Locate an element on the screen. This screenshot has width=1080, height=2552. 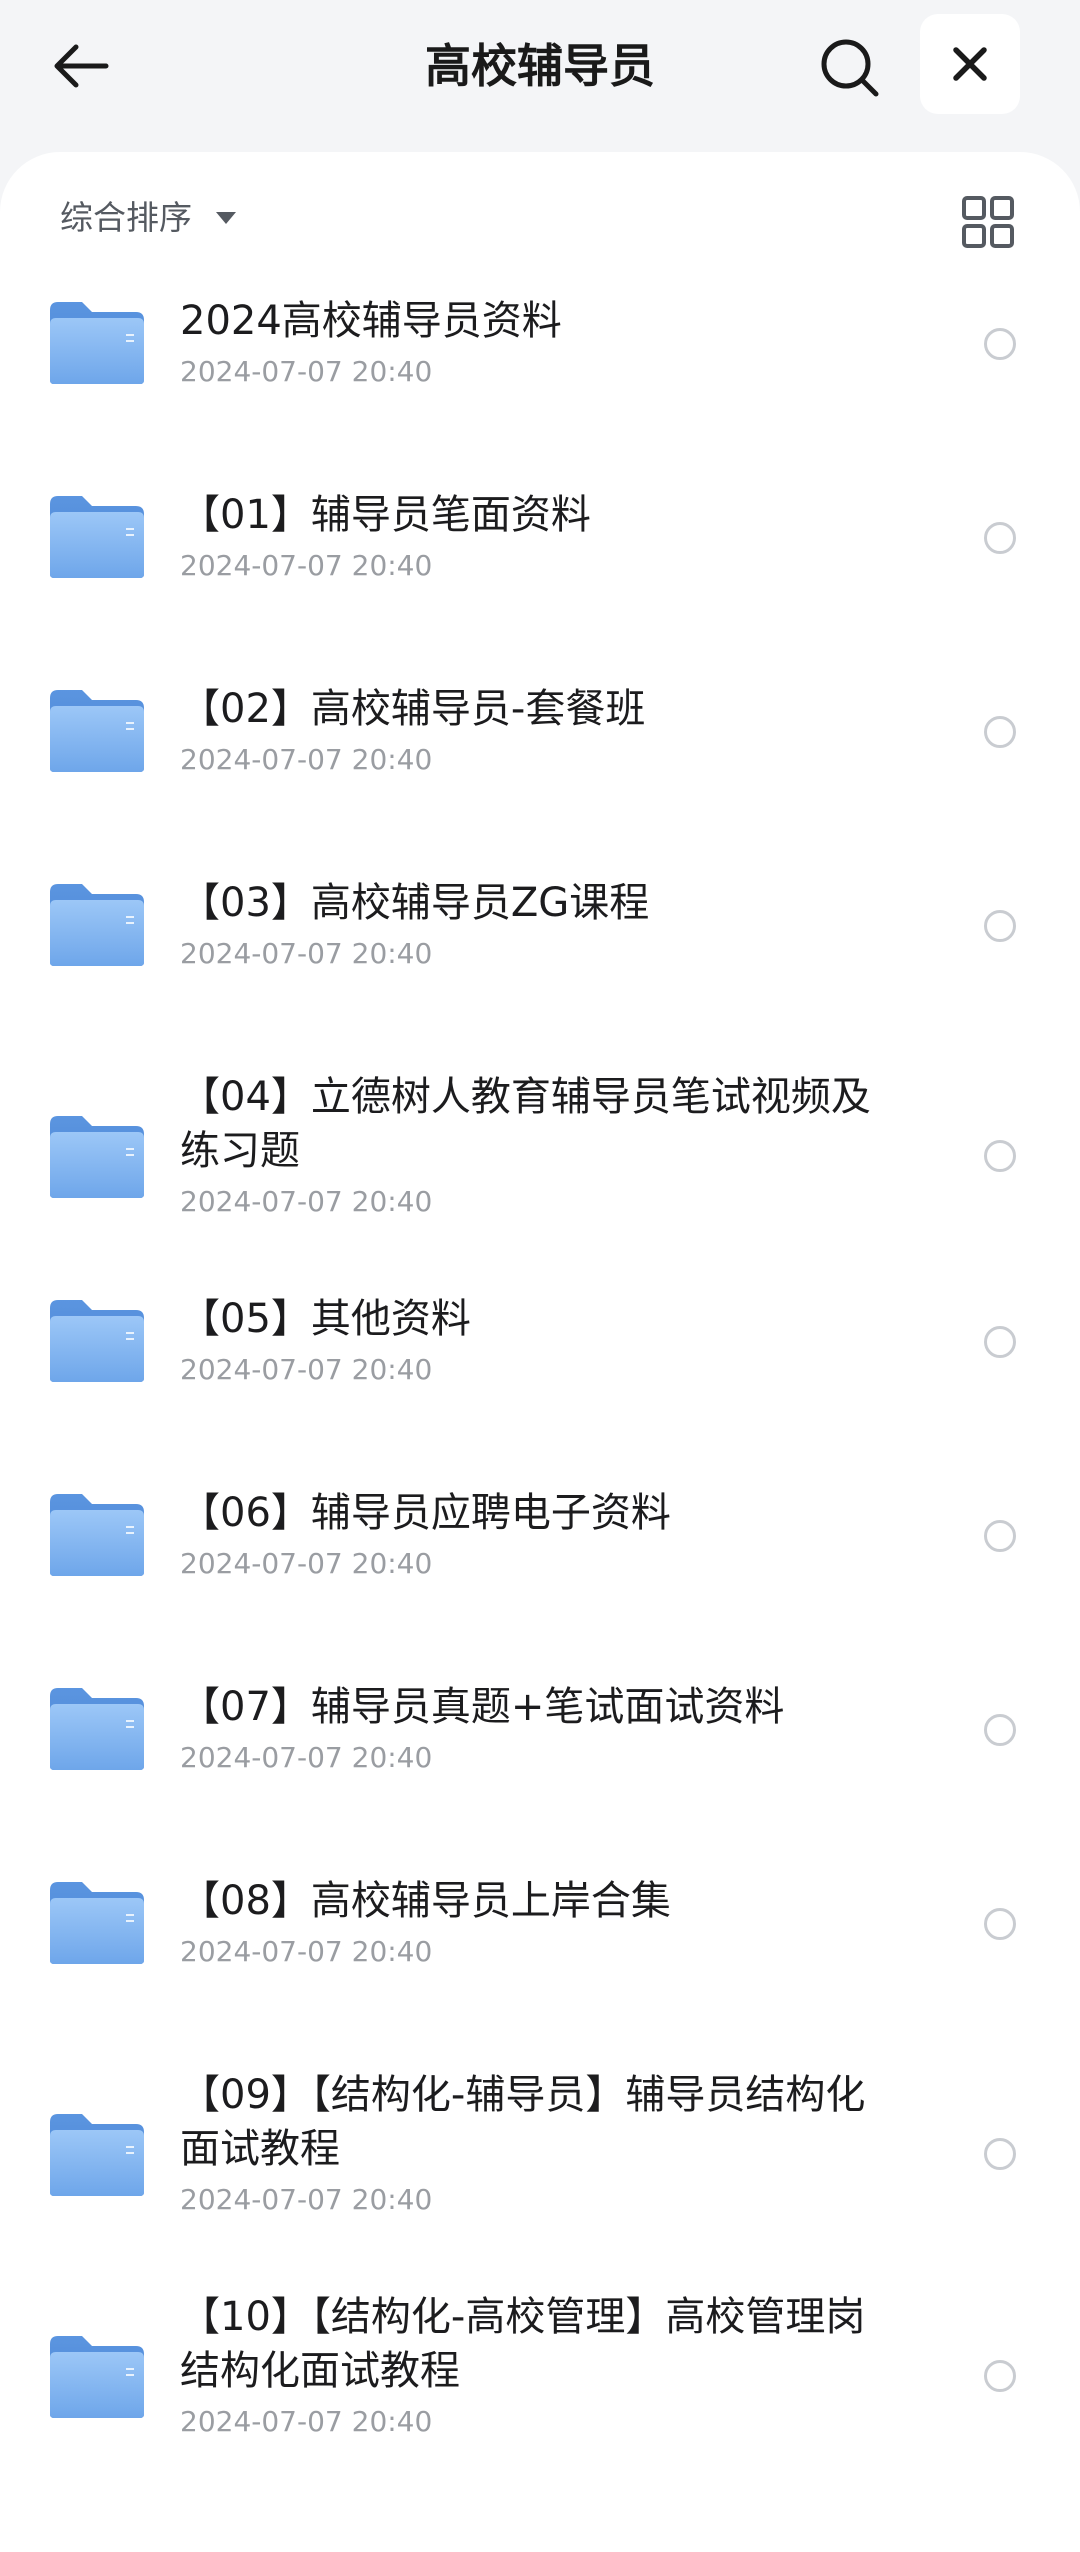
caret-down-icon is located at coordinates (226, 218).